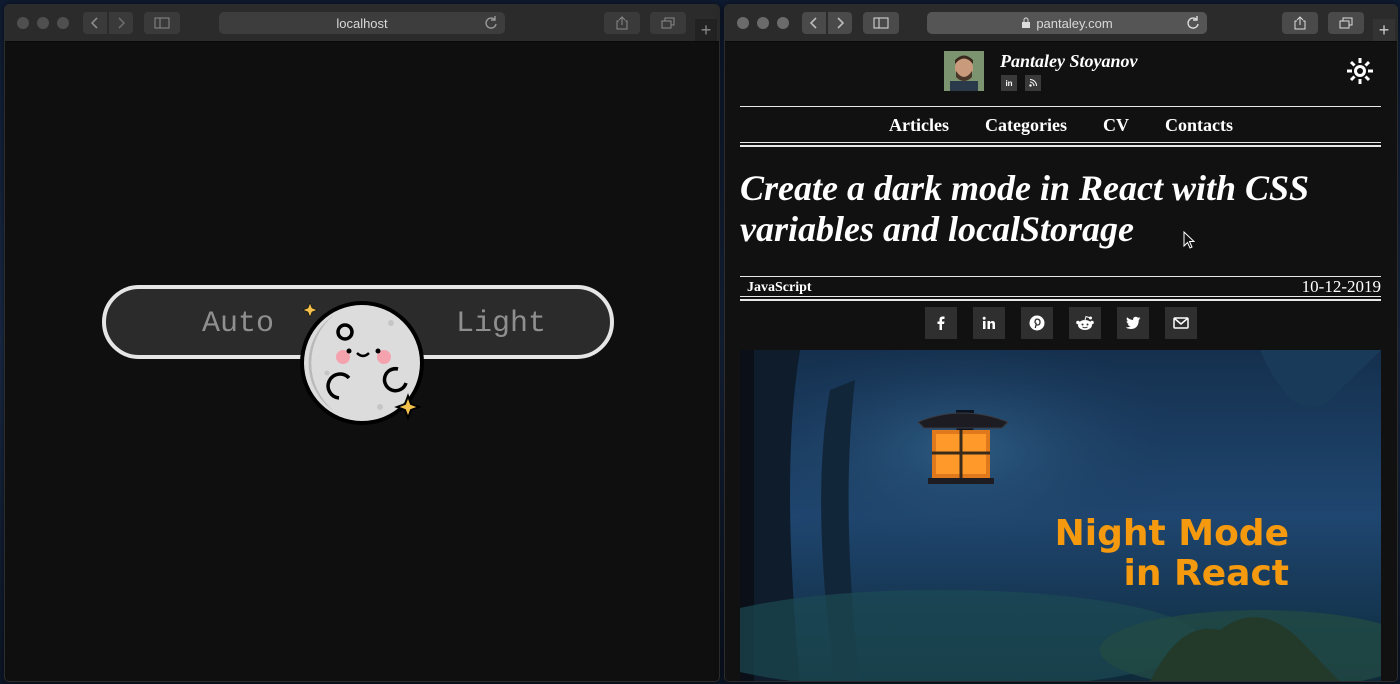  What do you see at coordinates (238, 324) in the screenshot?
I see `toggle-label-auto: Auto` at bounding box center [238, 324].